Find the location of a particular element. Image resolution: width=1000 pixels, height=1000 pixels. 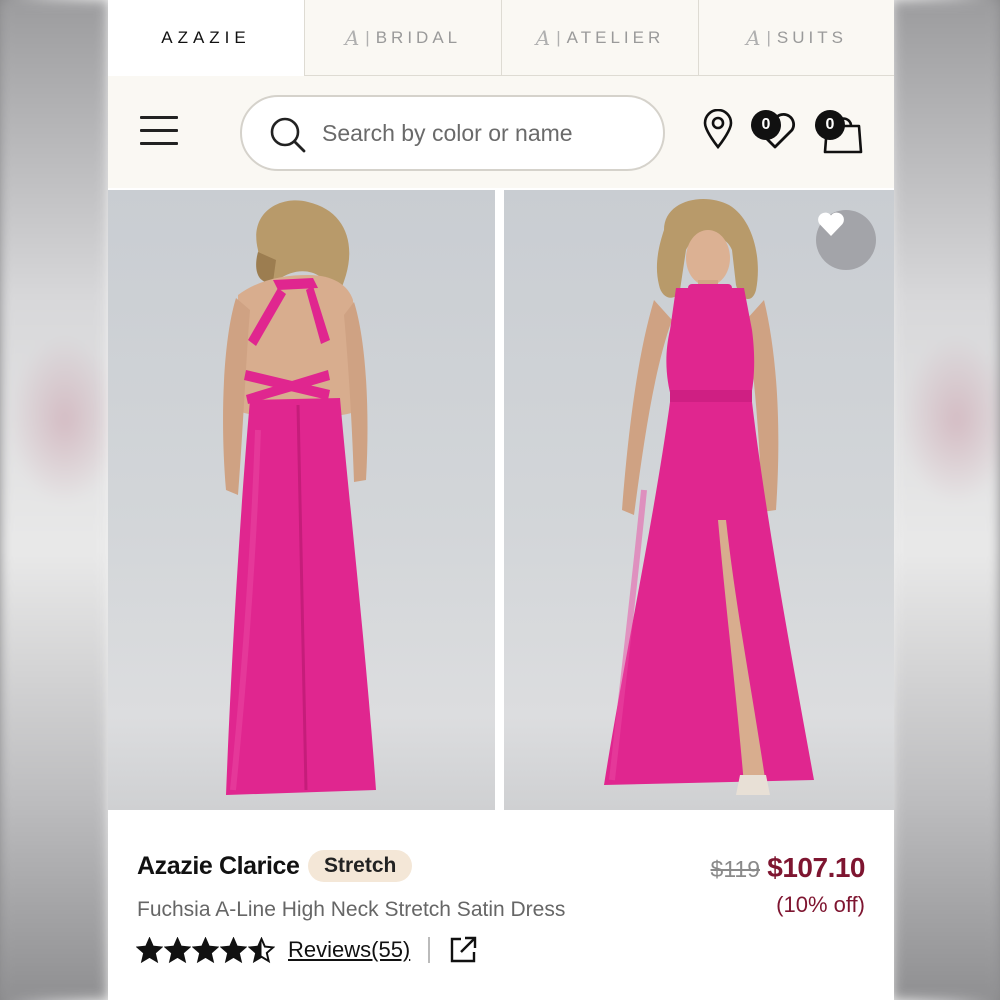

original-price: $119 is located at coordinates (735, 869).